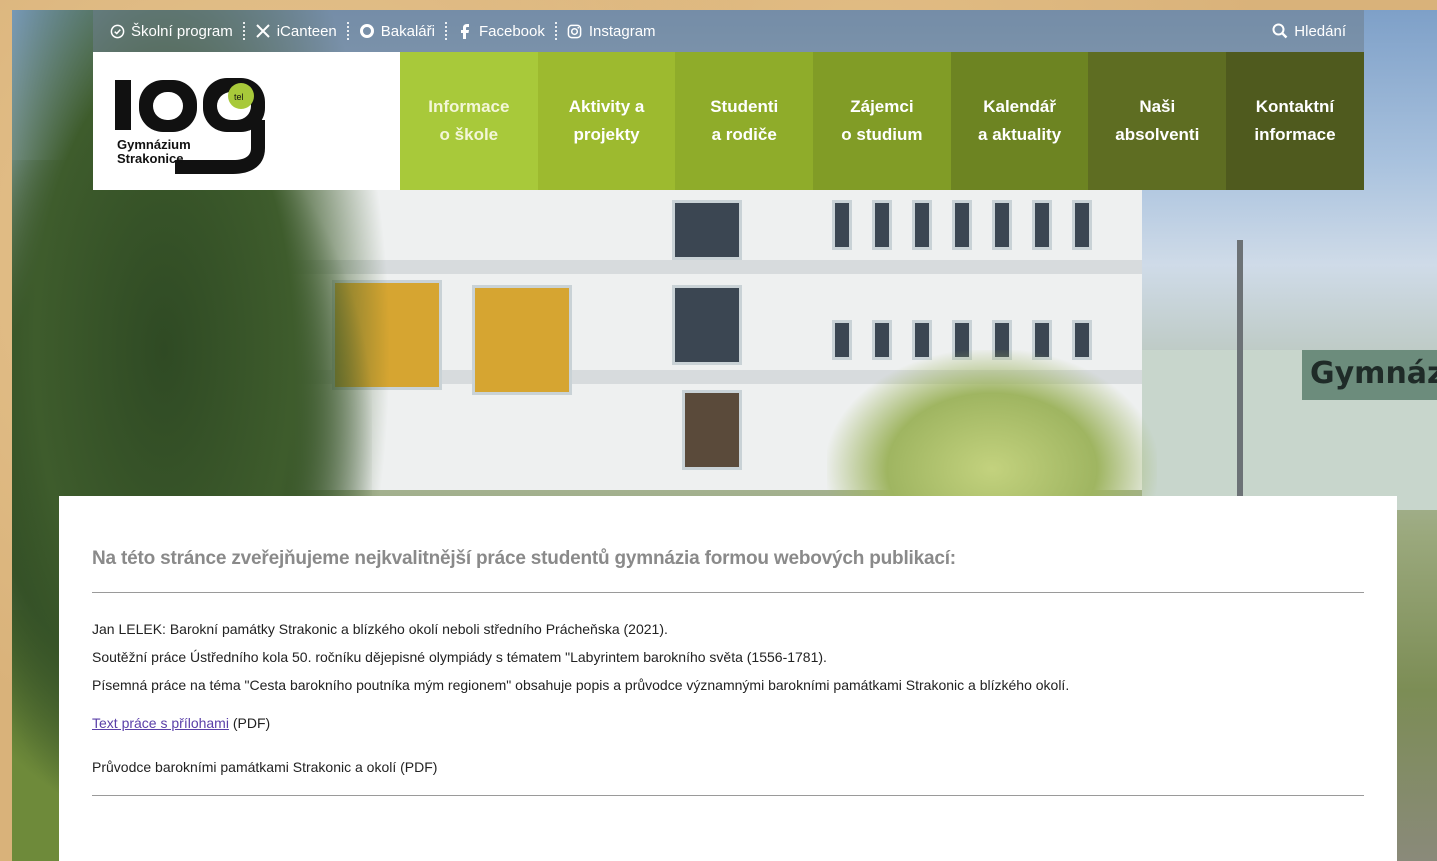 Image resolution: width=1437 pixels, height=861 pixels. I want to click on instagram-icon, so click(575, 31).